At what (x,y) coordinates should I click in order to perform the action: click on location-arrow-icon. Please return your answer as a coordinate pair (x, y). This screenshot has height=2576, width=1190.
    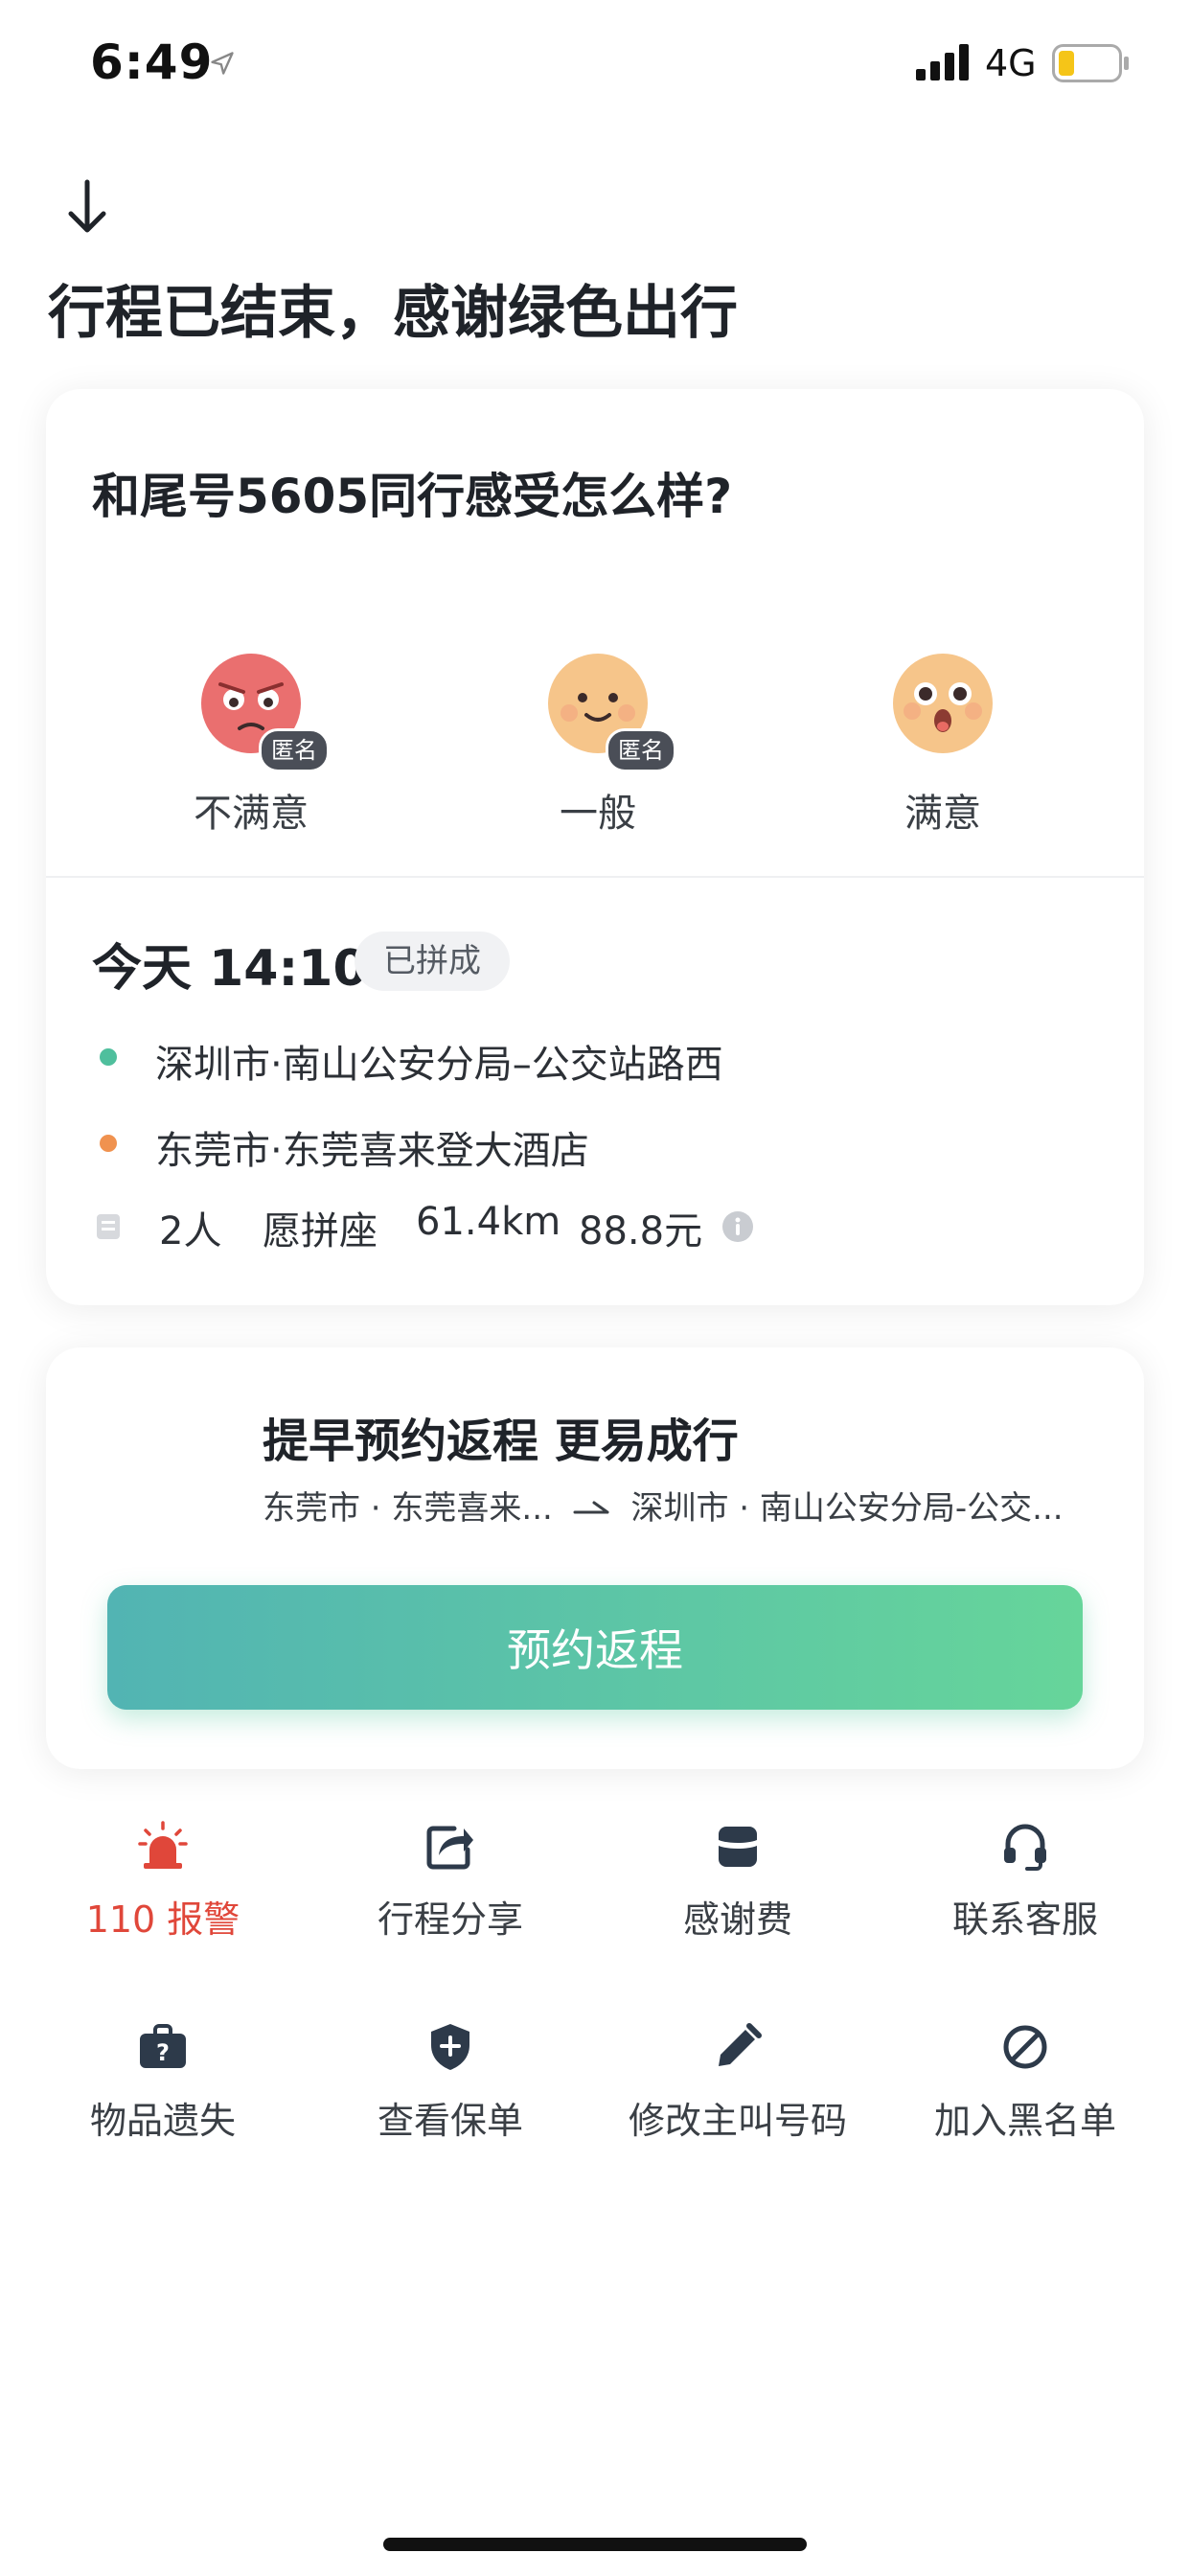
    Looking at the image, I should click on (222, 63).